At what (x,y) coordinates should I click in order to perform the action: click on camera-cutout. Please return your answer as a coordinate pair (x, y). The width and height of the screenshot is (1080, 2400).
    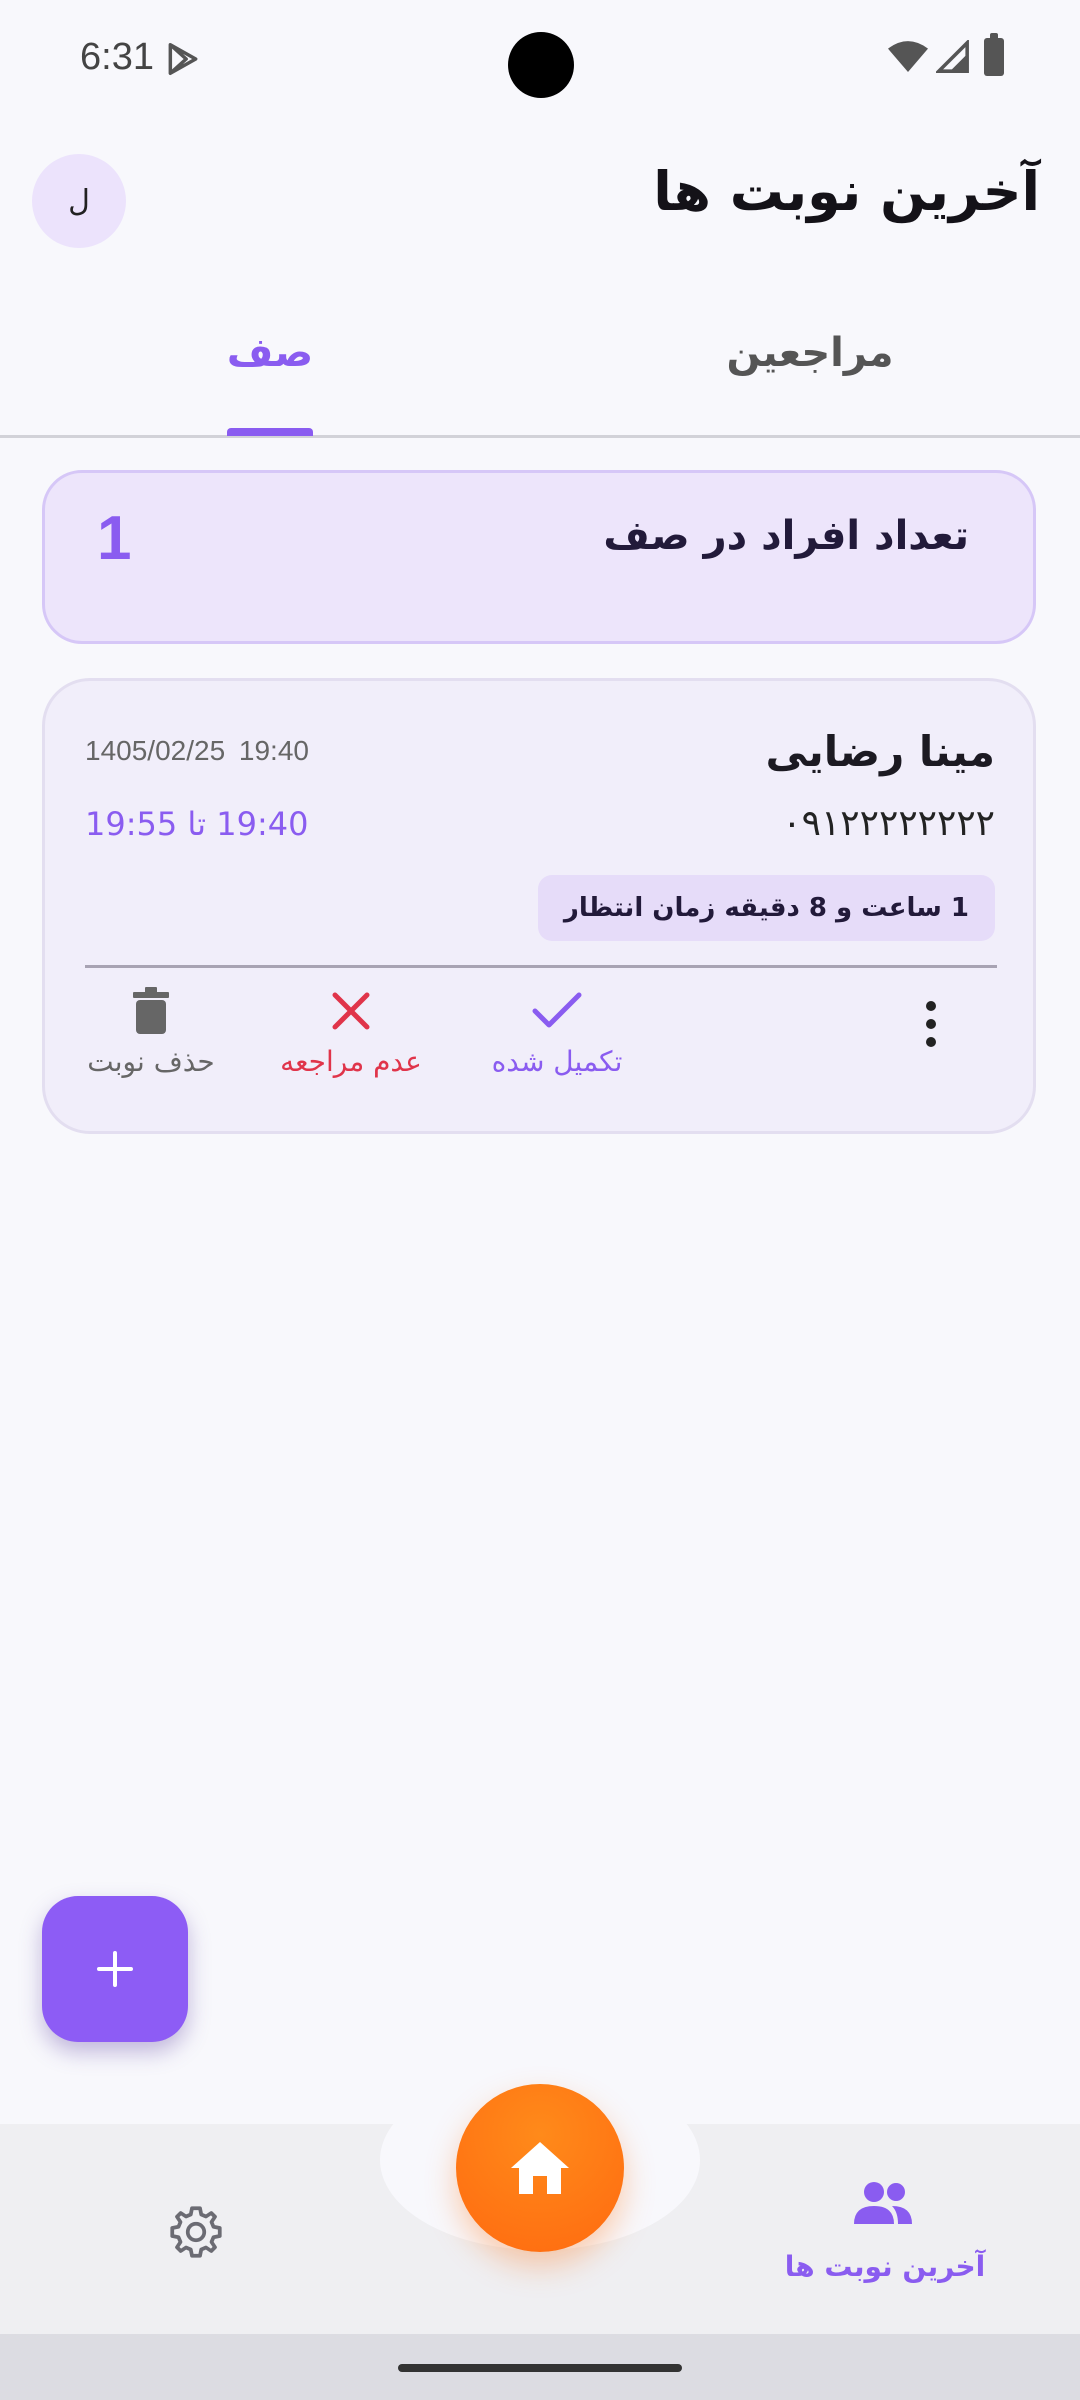
    Looking at the image, I should click on (541, 65).